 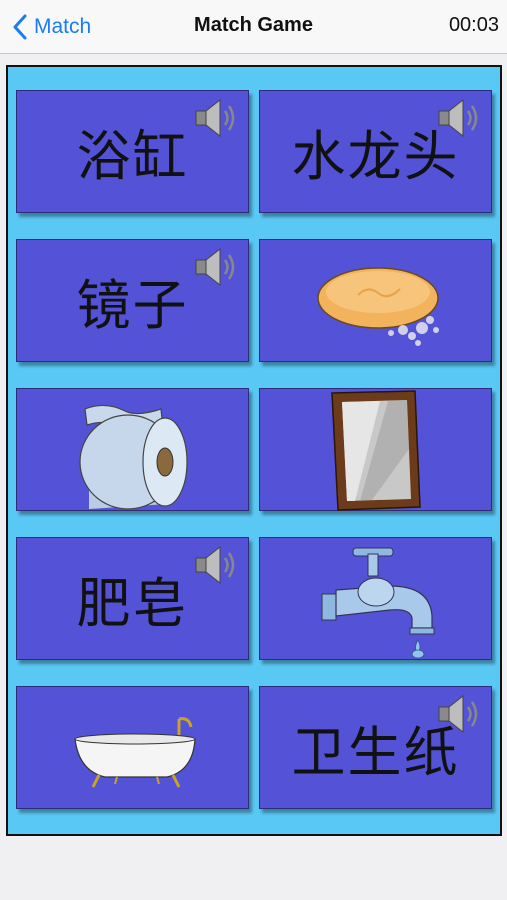 I want to click on card-word-soap: 肥皂, so click(x=132, y=598).